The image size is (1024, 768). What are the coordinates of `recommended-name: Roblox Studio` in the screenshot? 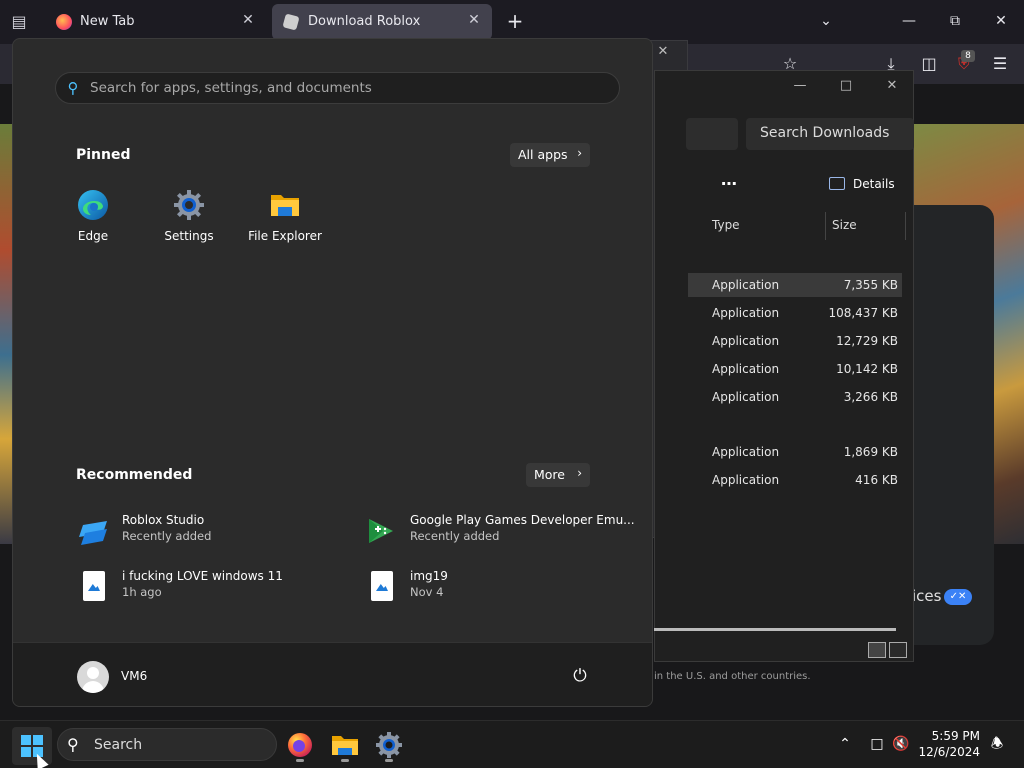 It's located at (163, 520).